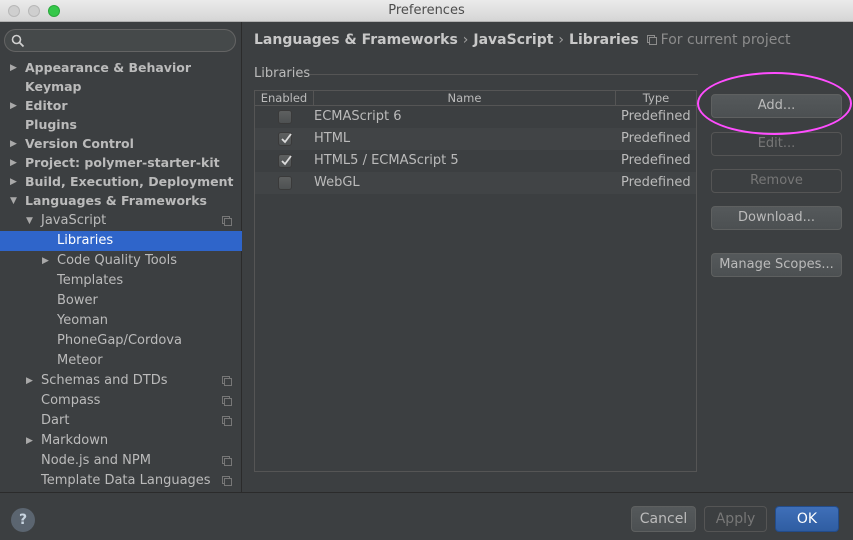  I want to click on sidebar-item-markdown: ▶ Markdown, so click(121, 441).